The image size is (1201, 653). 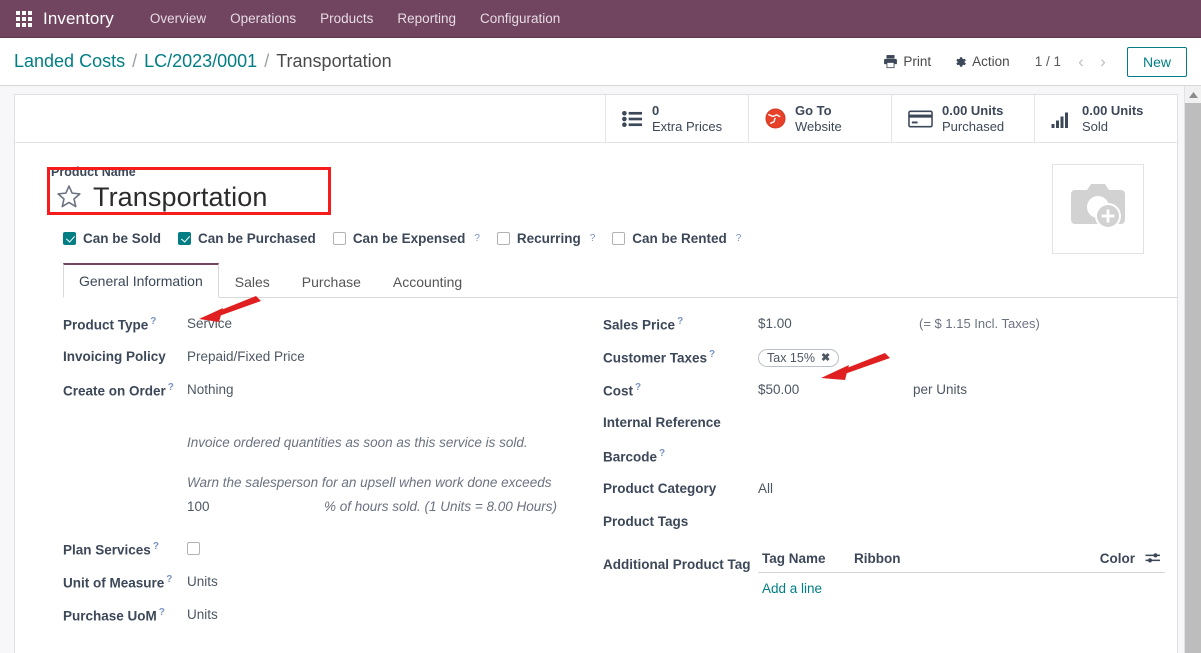 I want to click on new-button: New, so click(x=1156, y=61).